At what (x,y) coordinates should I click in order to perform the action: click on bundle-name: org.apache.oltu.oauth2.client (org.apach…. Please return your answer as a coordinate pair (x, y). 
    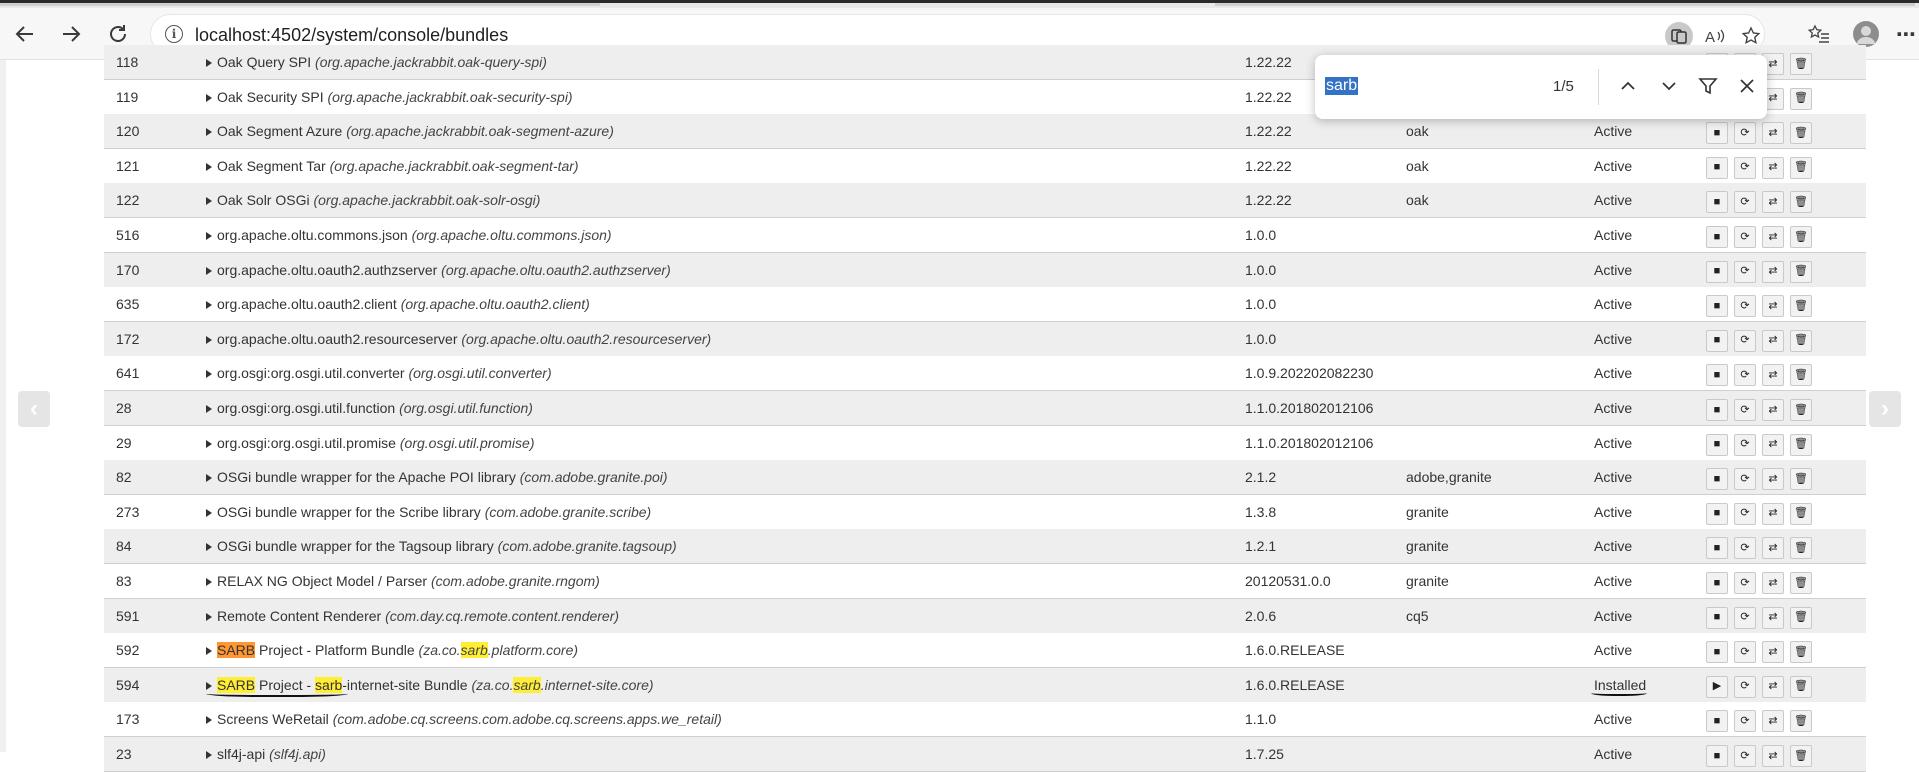
    Looking at the image, I should click on (398, 304).